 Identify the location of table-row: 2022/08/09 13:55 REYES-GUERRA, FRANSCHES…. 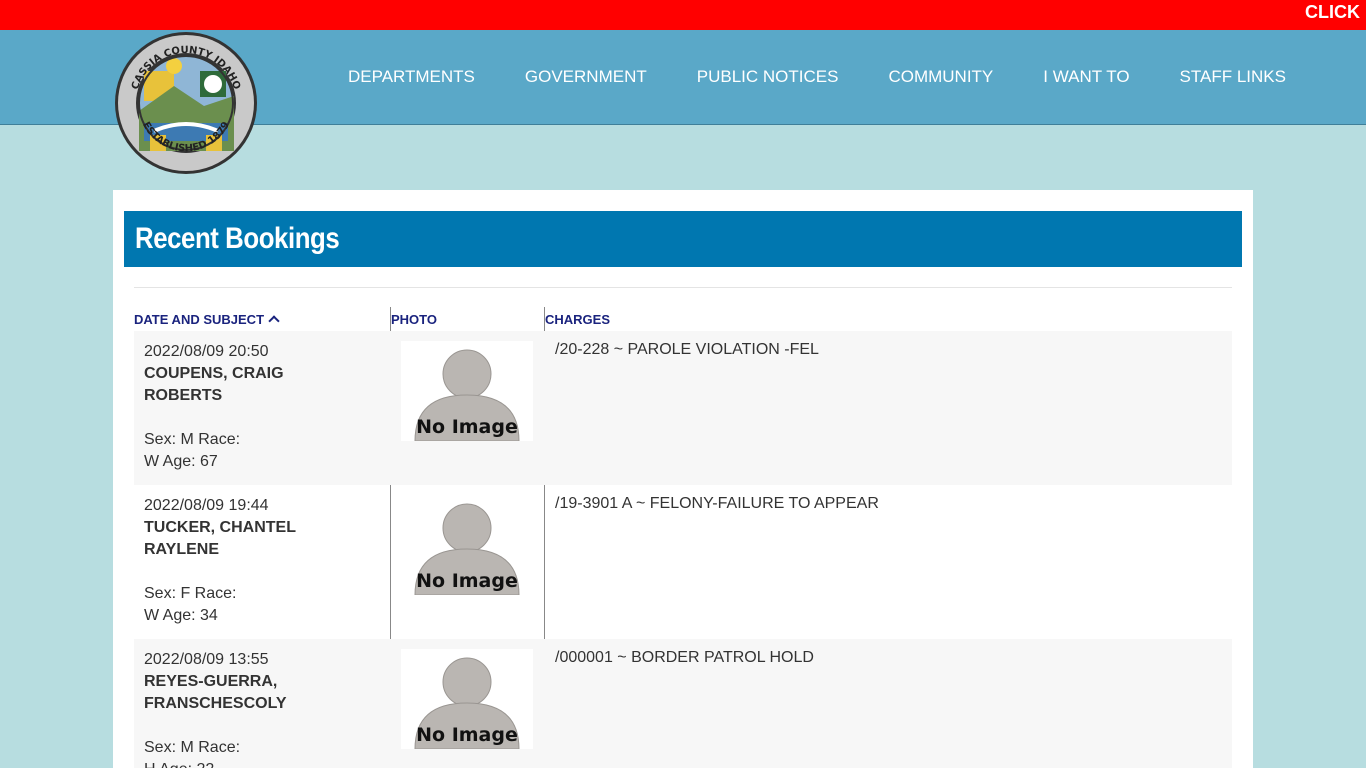
(683, 703).